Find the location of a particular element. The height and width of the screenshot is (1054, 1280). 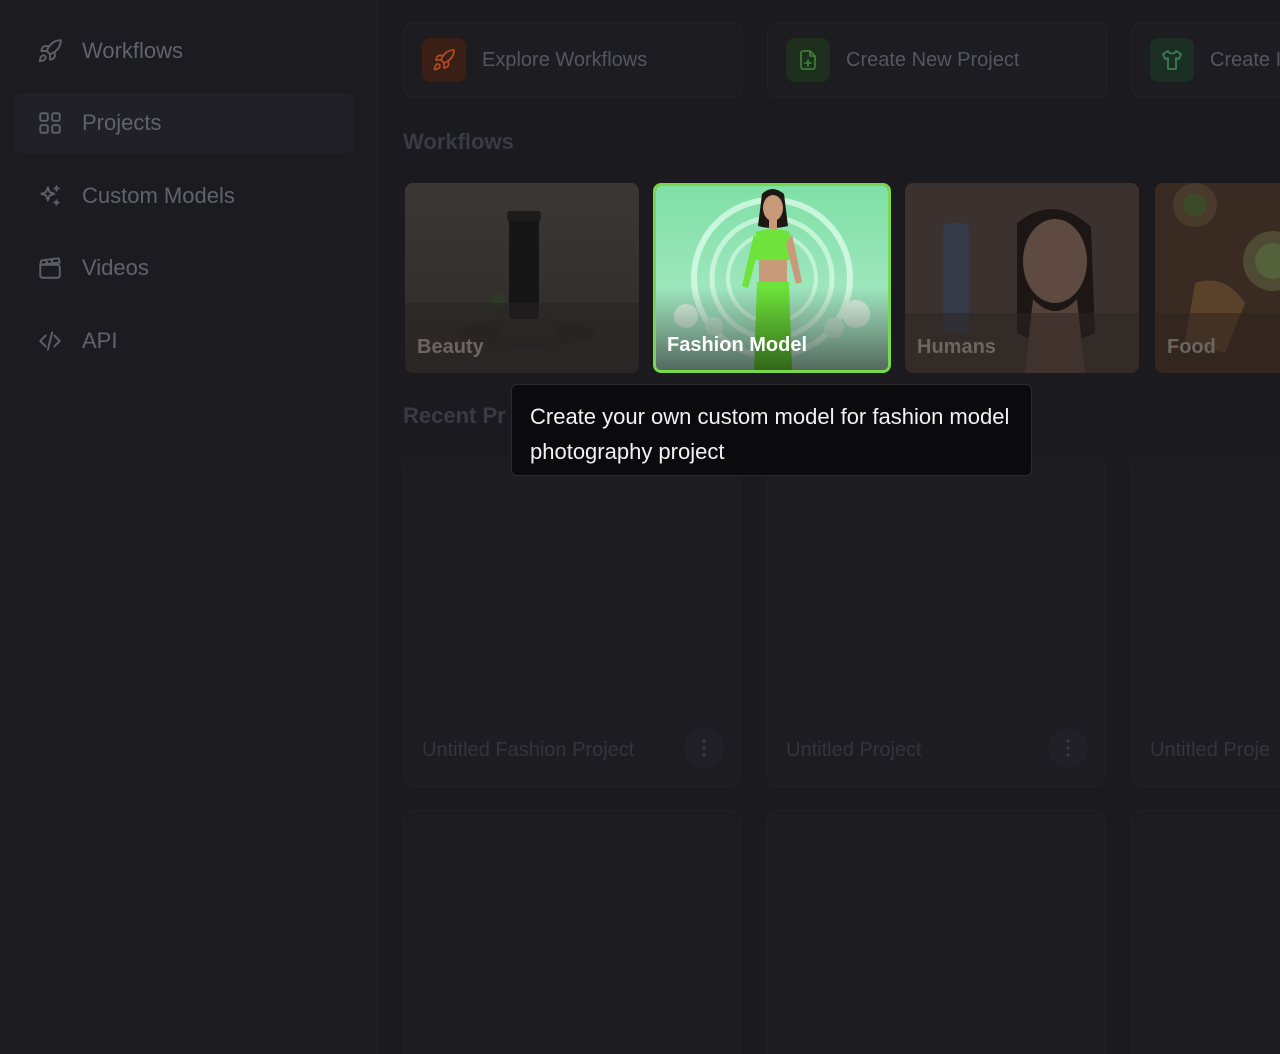

create-new-project-button: Create New Project is located at coordinates (937, 60).